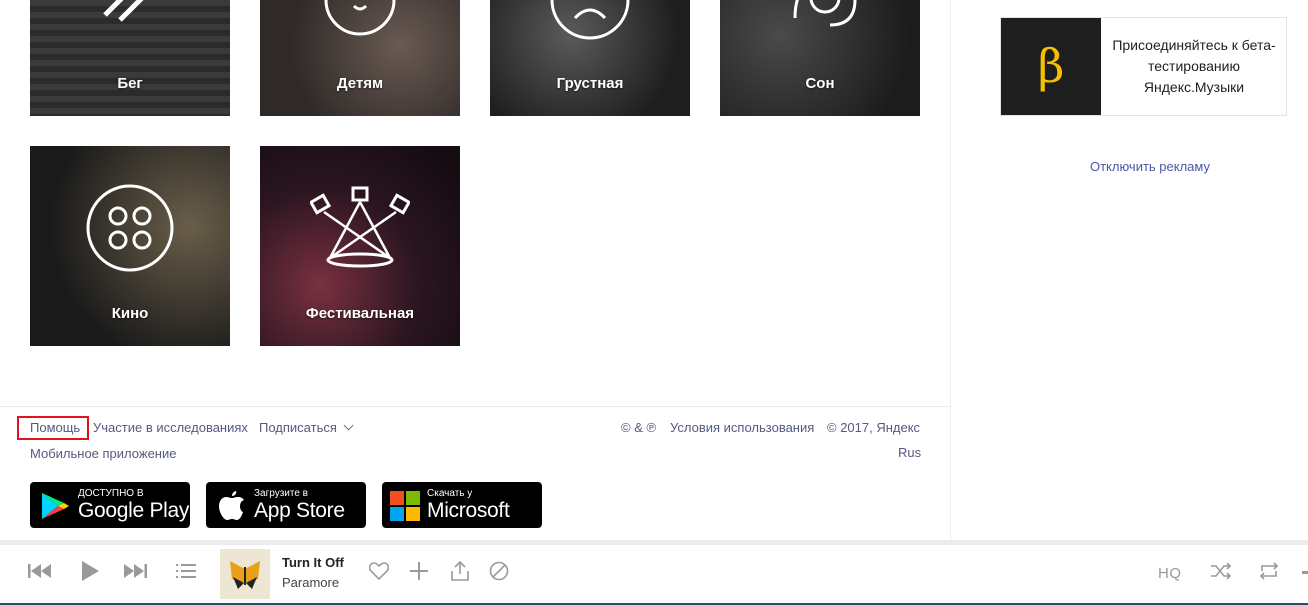 This screenshot has height=605, width=1308. I want to click on repeat-button, so click(1269, 571).